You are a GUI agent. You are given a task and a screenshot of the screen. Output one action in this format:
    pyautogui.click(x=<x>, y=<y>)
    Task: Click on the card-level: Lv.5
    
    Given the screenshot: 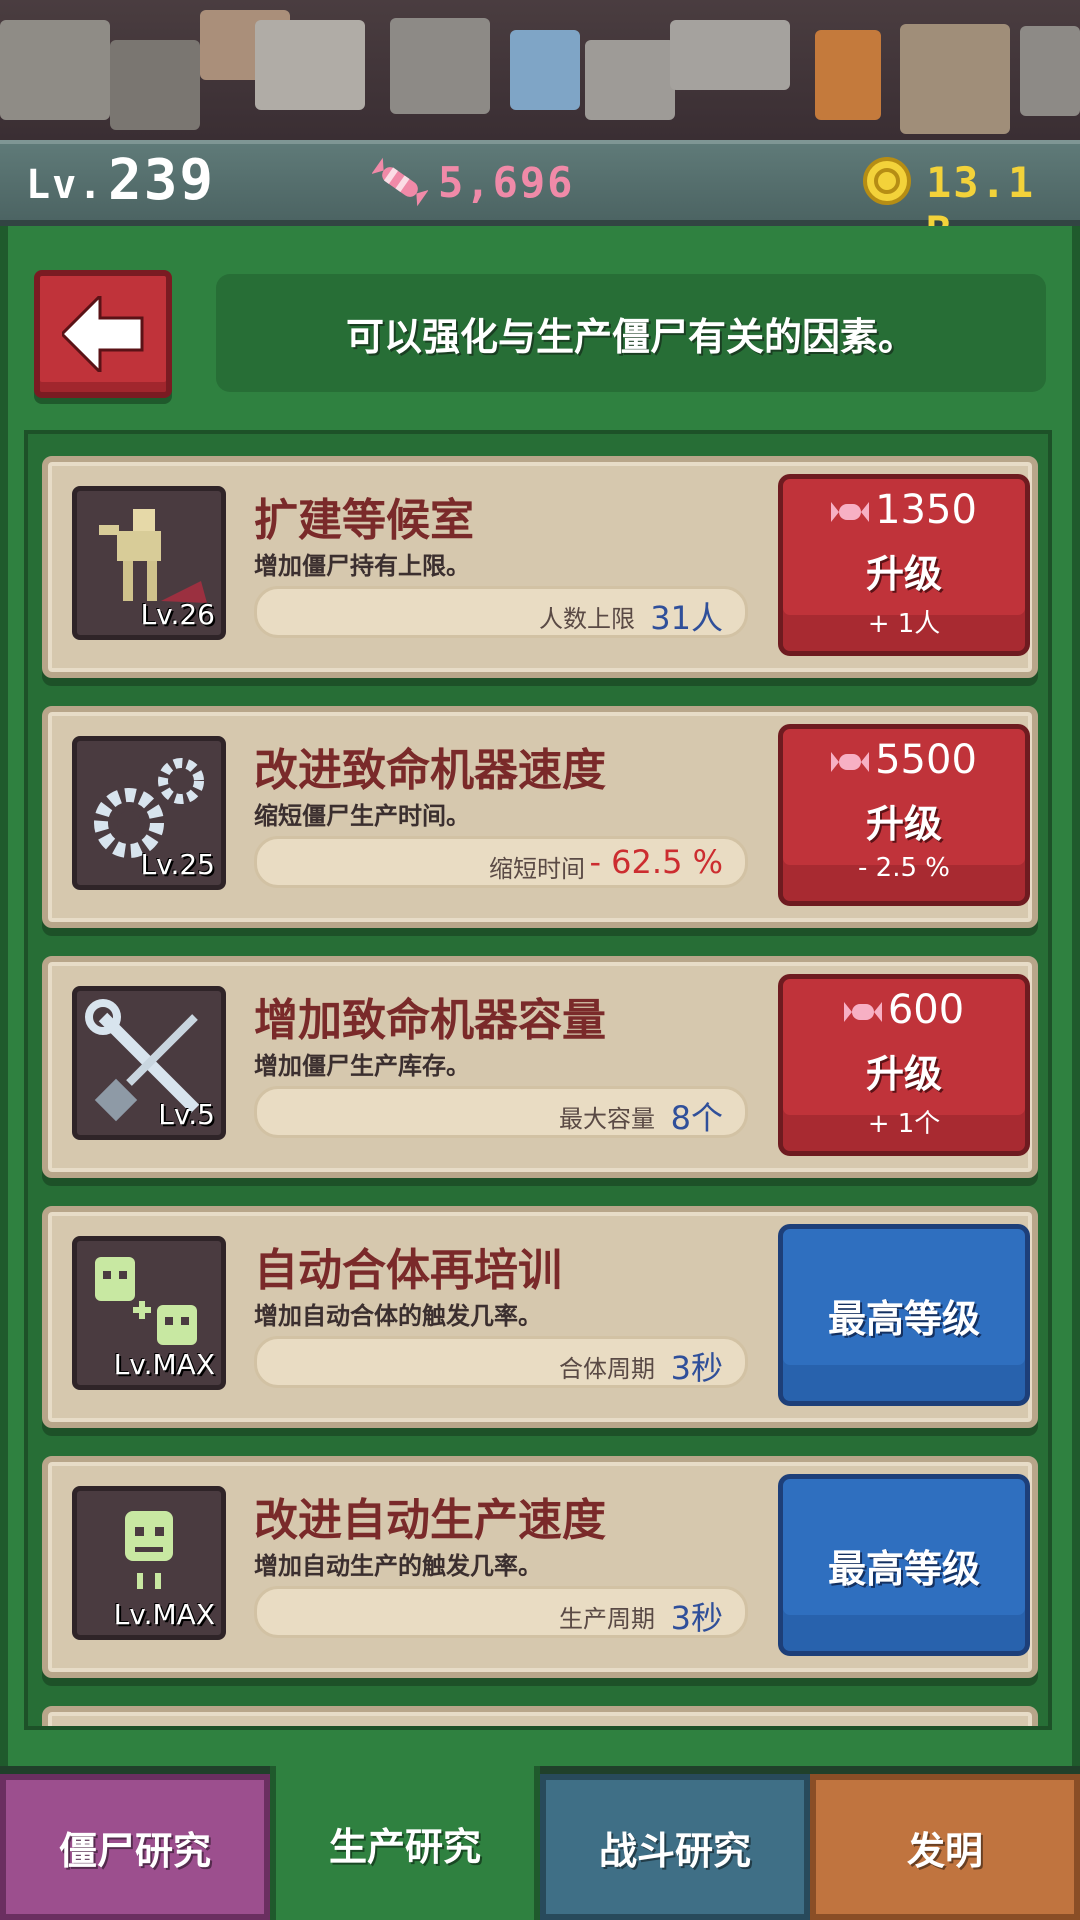 What is the action you would take?
    pyautogui.click(x=186, y=1114)
    